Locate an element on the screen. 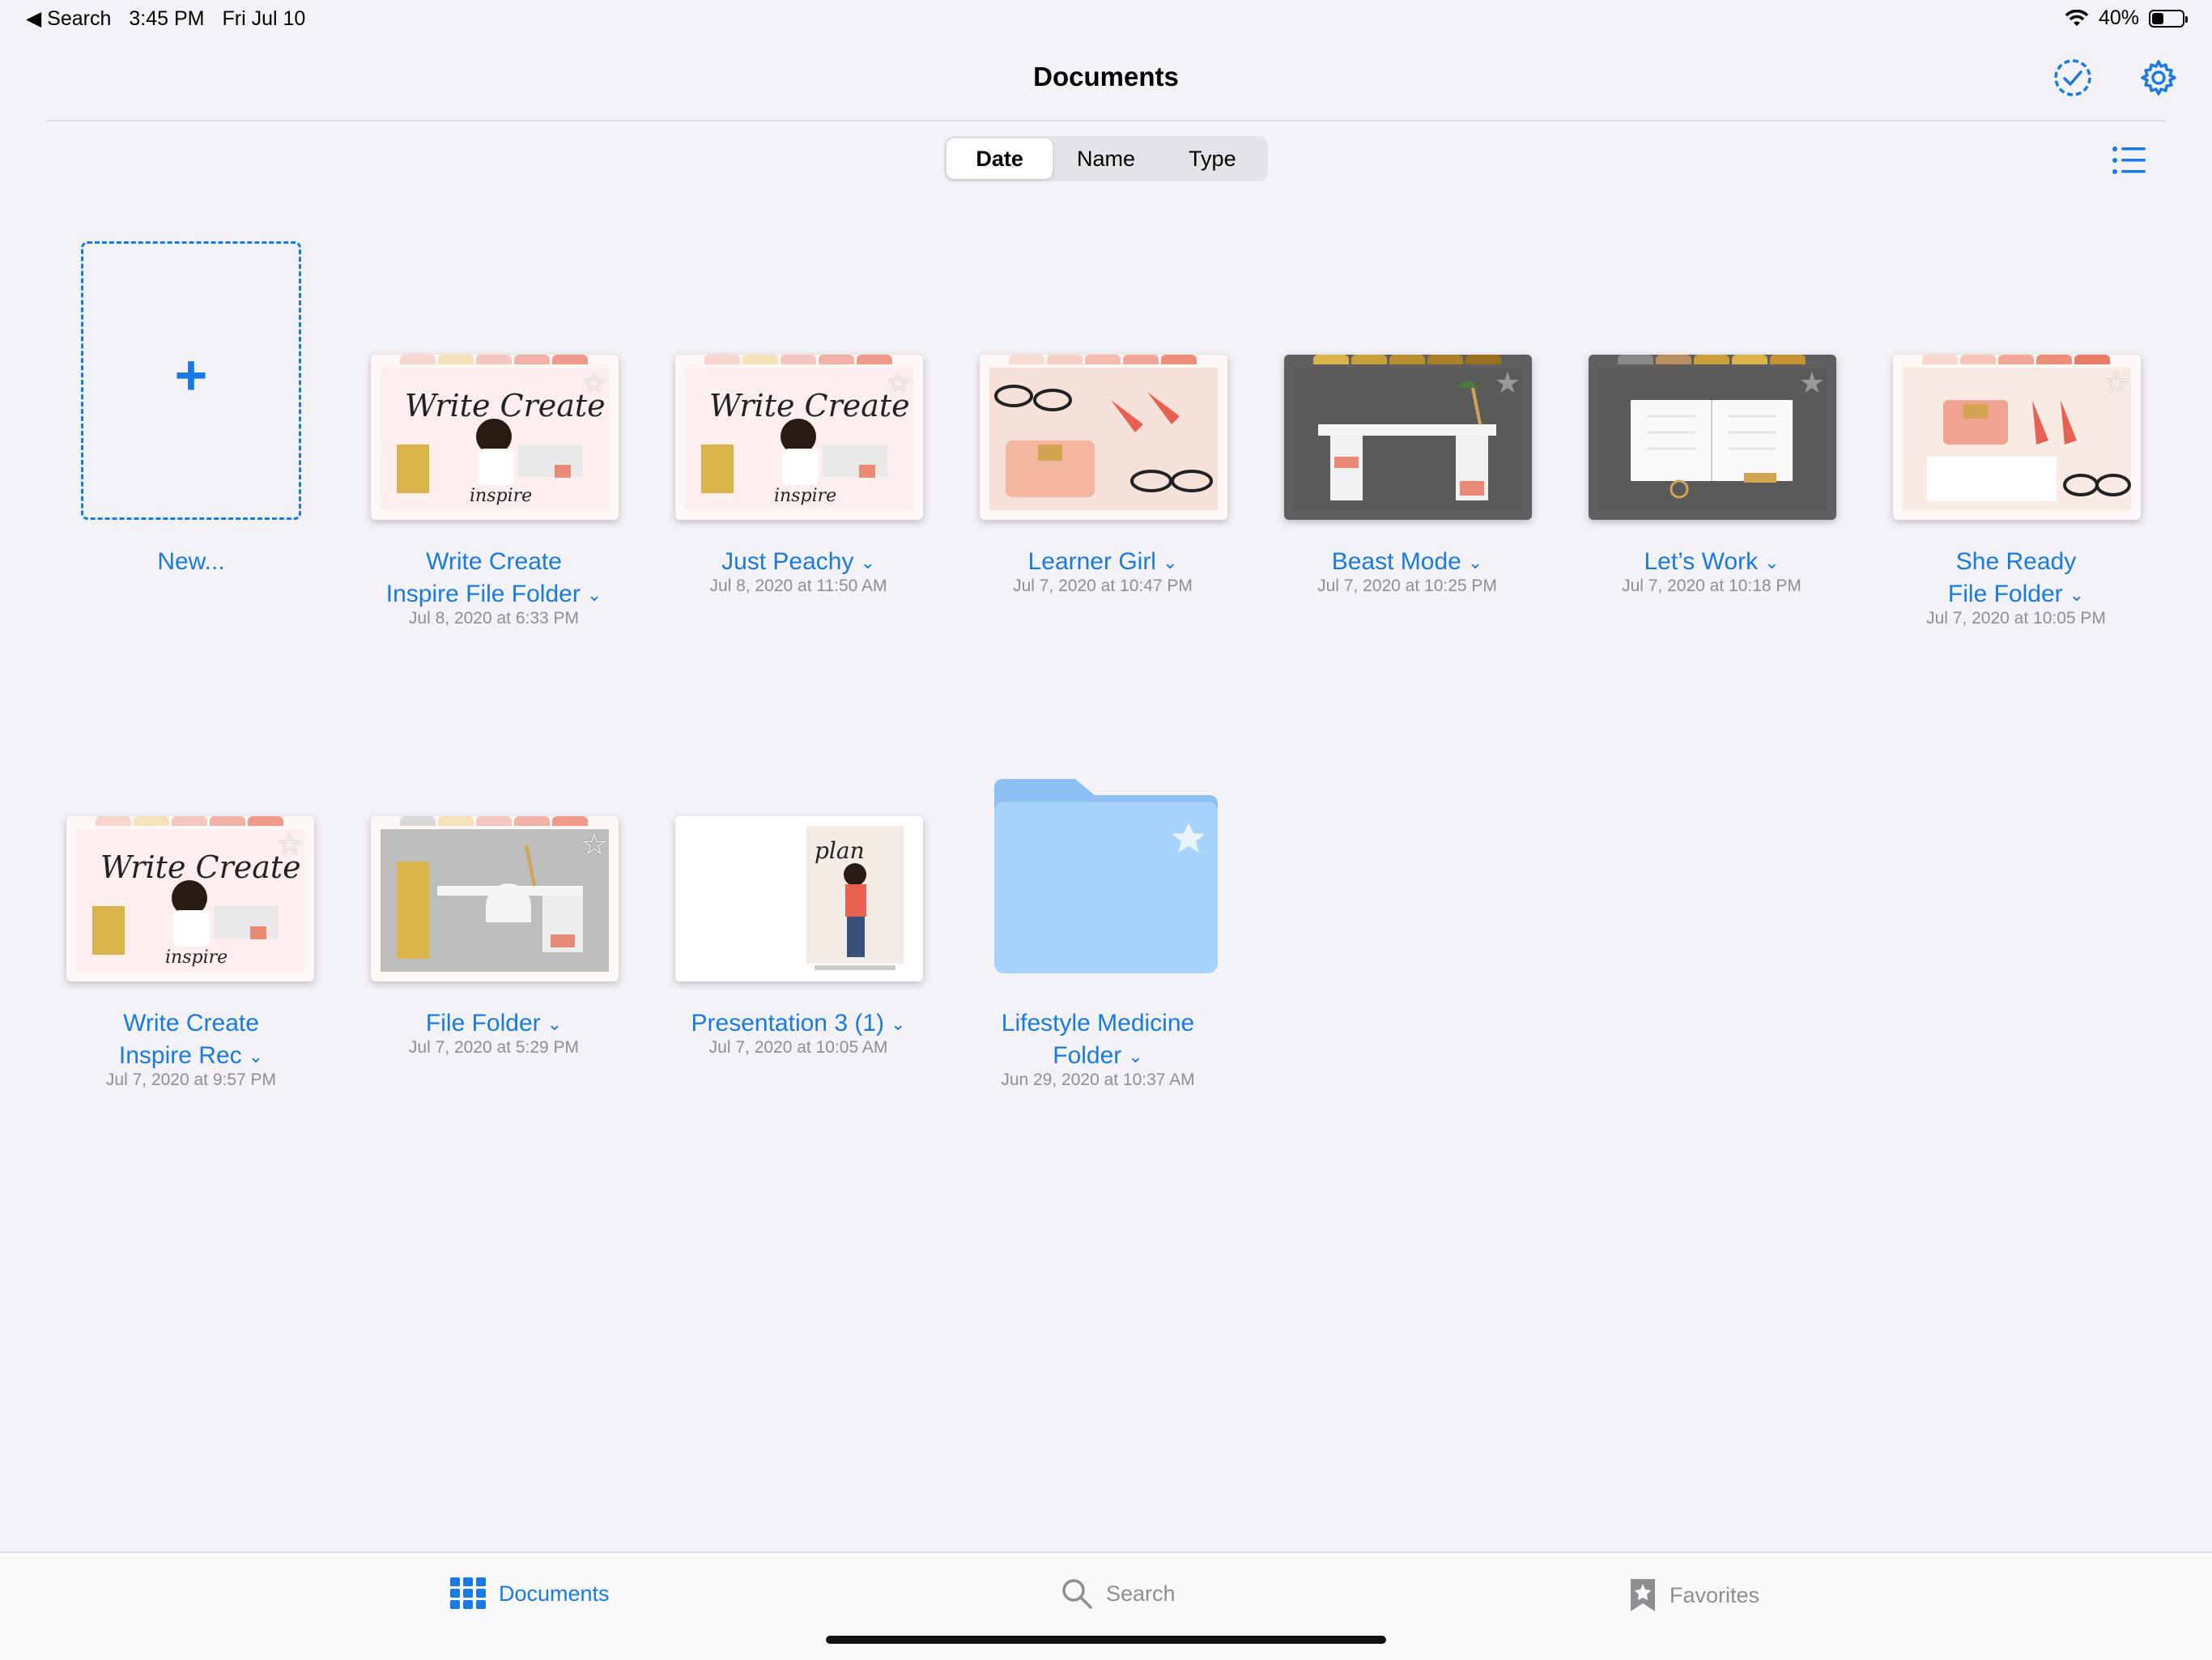  folder-icon is located at coordinates (1106, 876).